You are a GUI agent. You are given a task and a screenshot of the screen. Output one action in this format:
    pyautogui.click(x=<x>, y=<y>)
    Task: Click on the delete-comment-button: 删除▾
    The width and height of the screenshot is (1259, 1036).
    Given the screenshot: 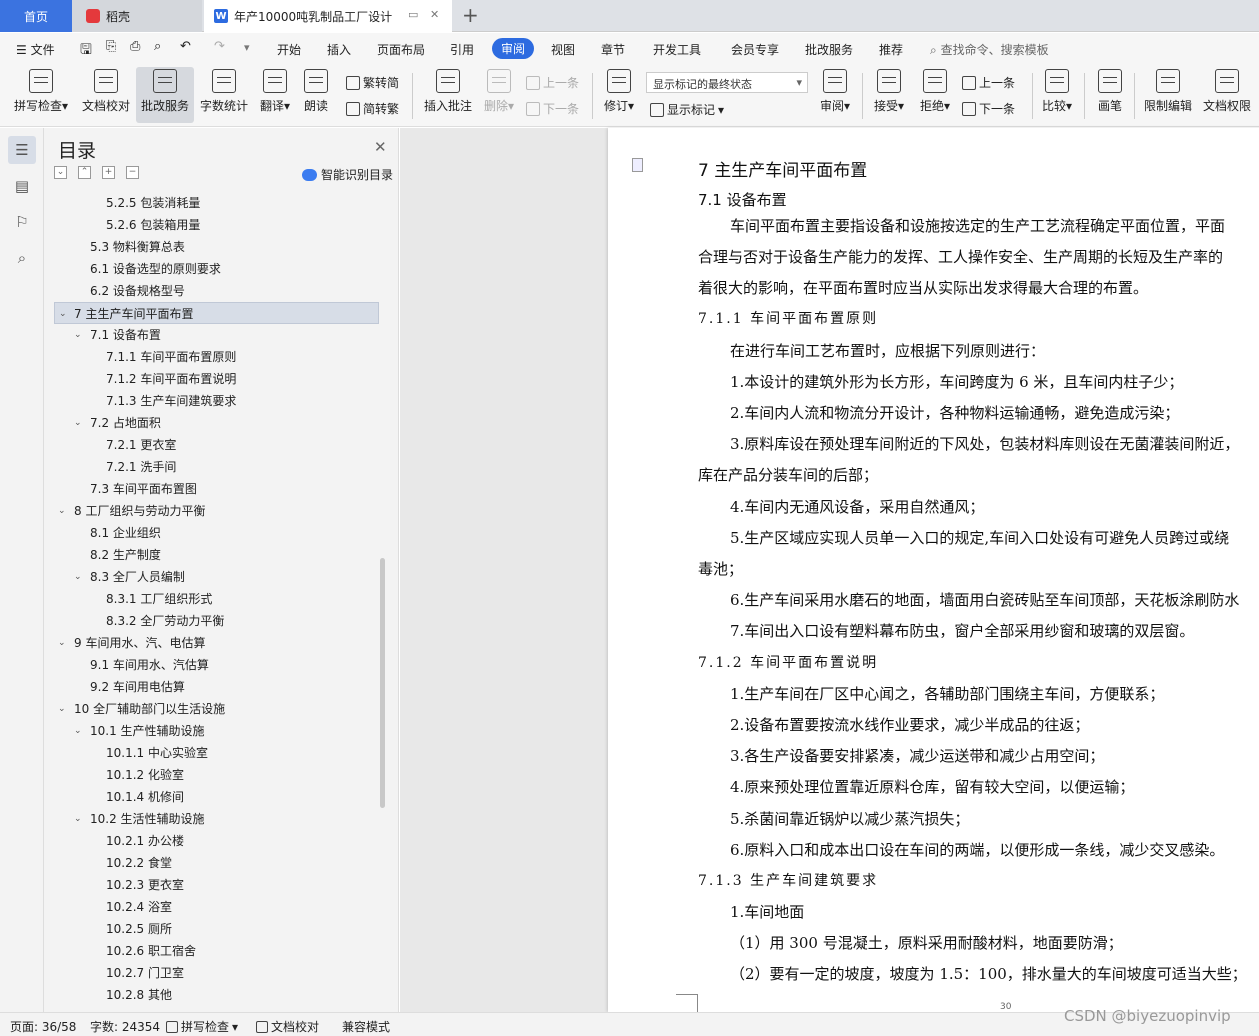 What is the action you would take?
    pyautogui.click(x=499, y=91)
    